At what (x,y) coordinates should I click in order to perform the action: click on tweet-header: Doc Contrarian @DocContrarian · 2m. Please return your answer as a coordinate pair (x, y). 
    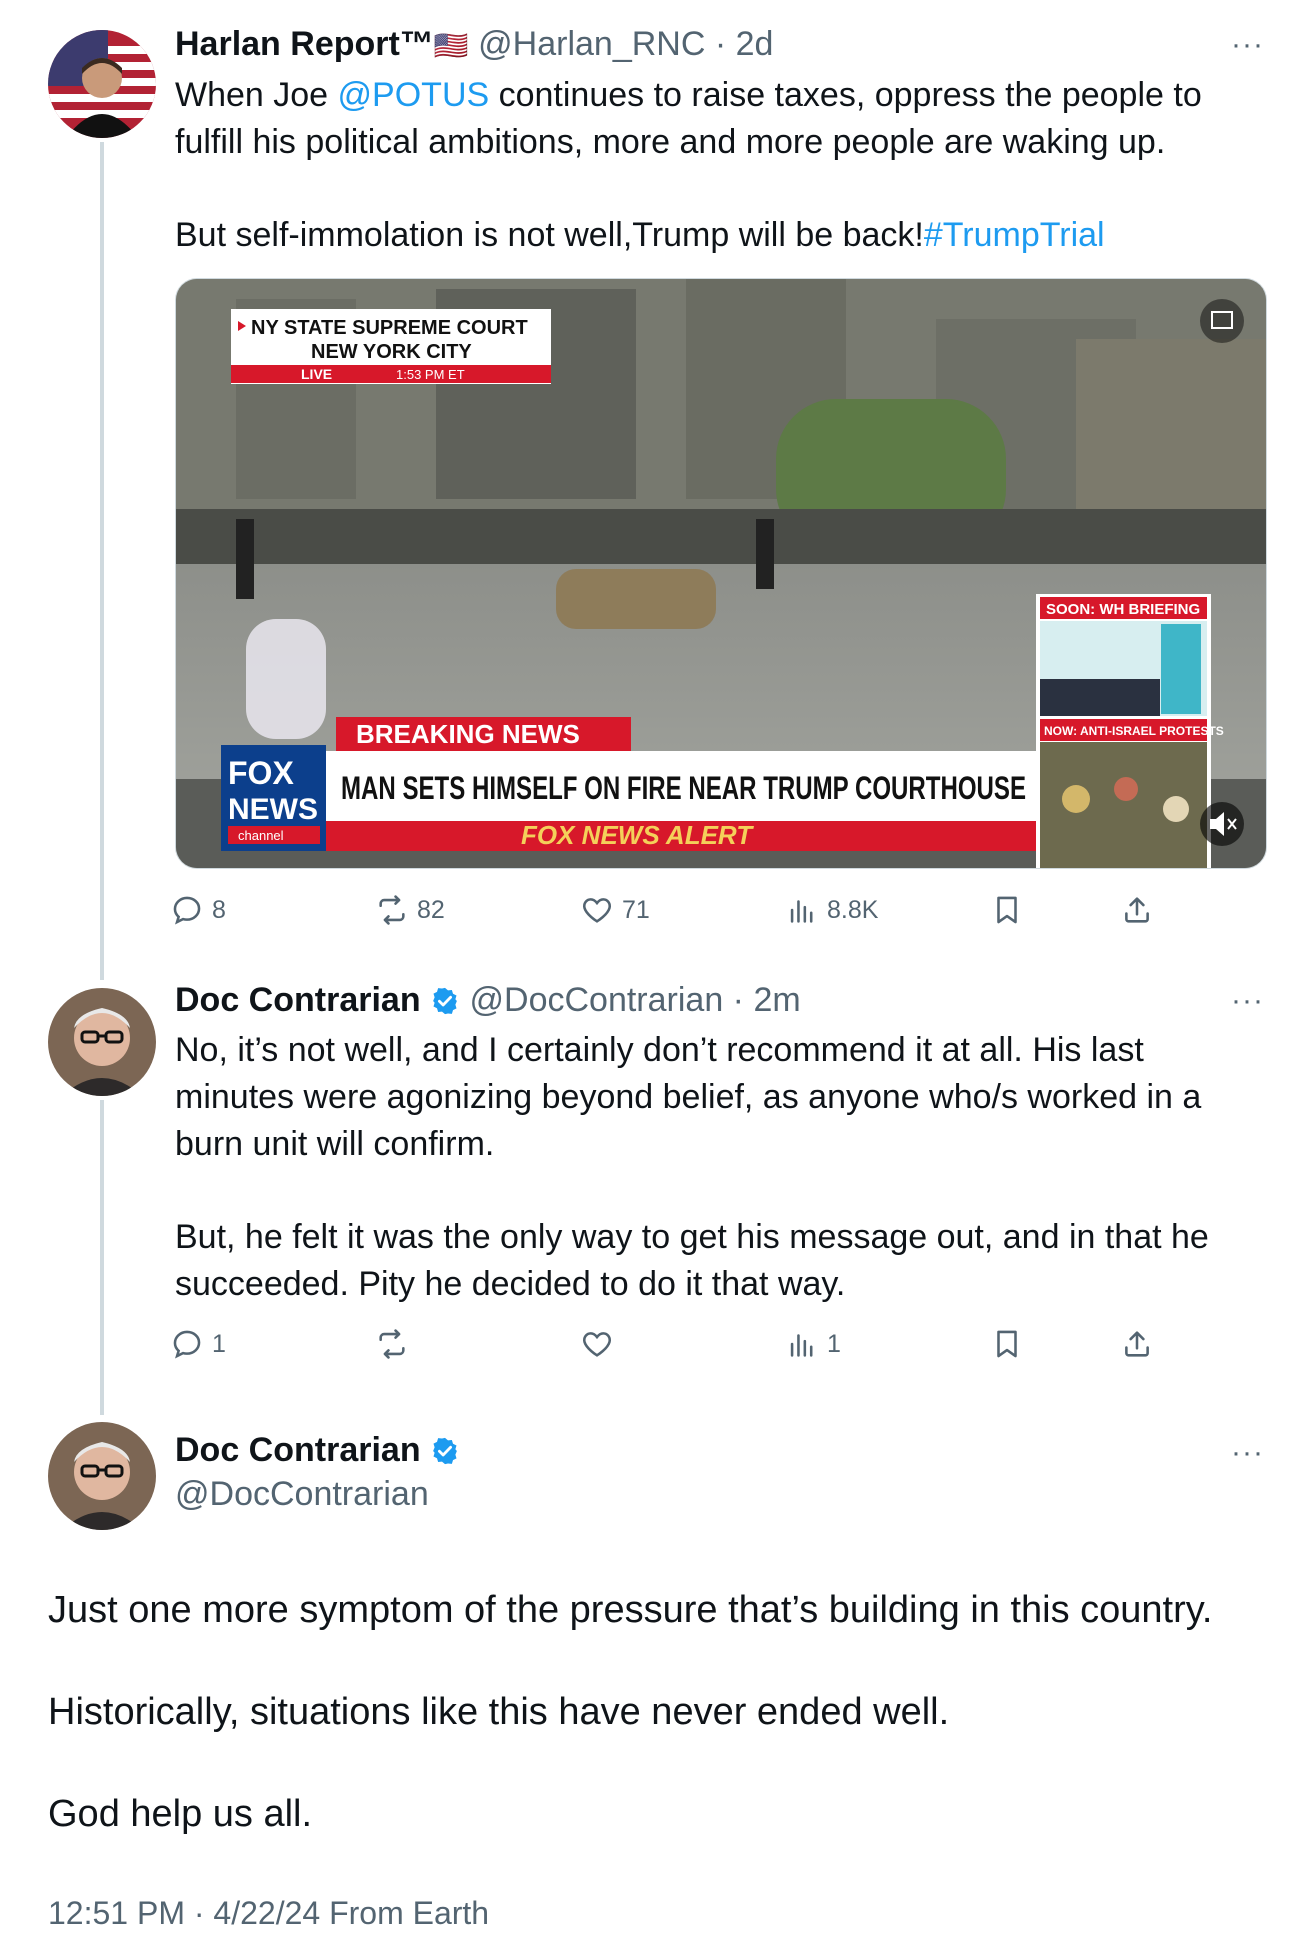
    Looking at the image, I should click on (488, 1000).